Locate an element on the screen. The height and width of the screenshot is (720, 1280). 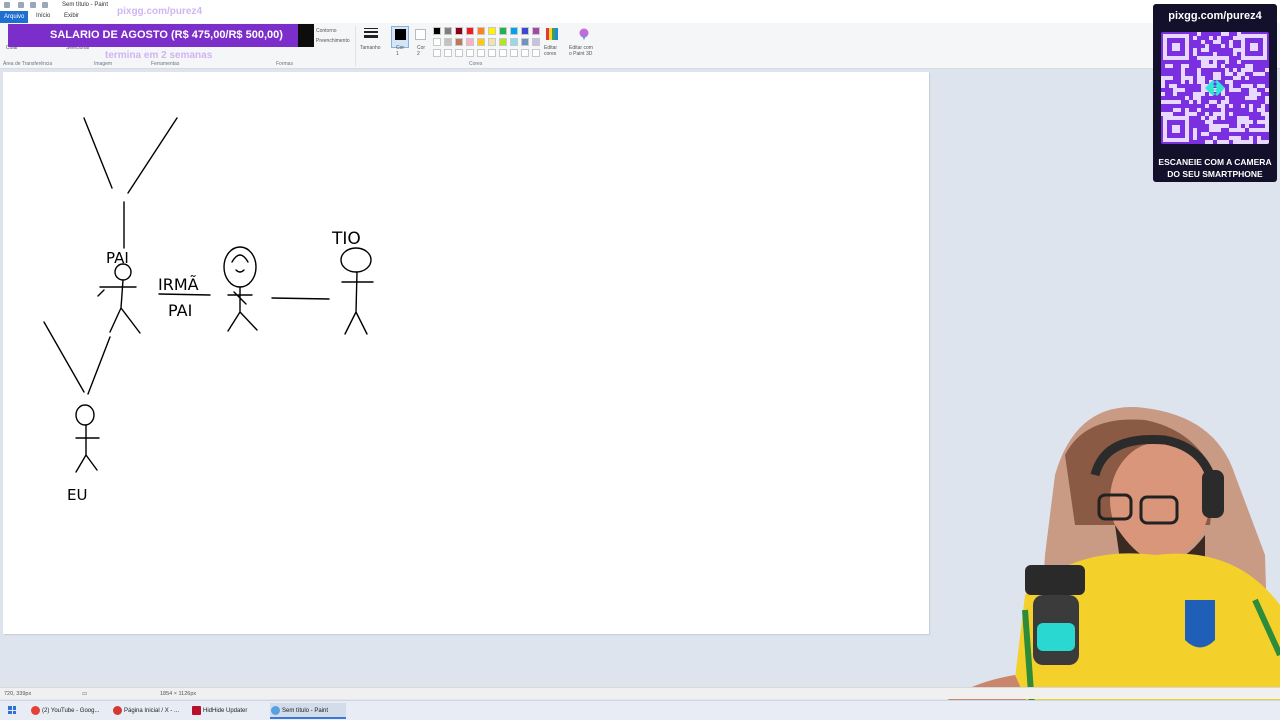
group-tools: Ferramentas is located at coordinates (165, 64).